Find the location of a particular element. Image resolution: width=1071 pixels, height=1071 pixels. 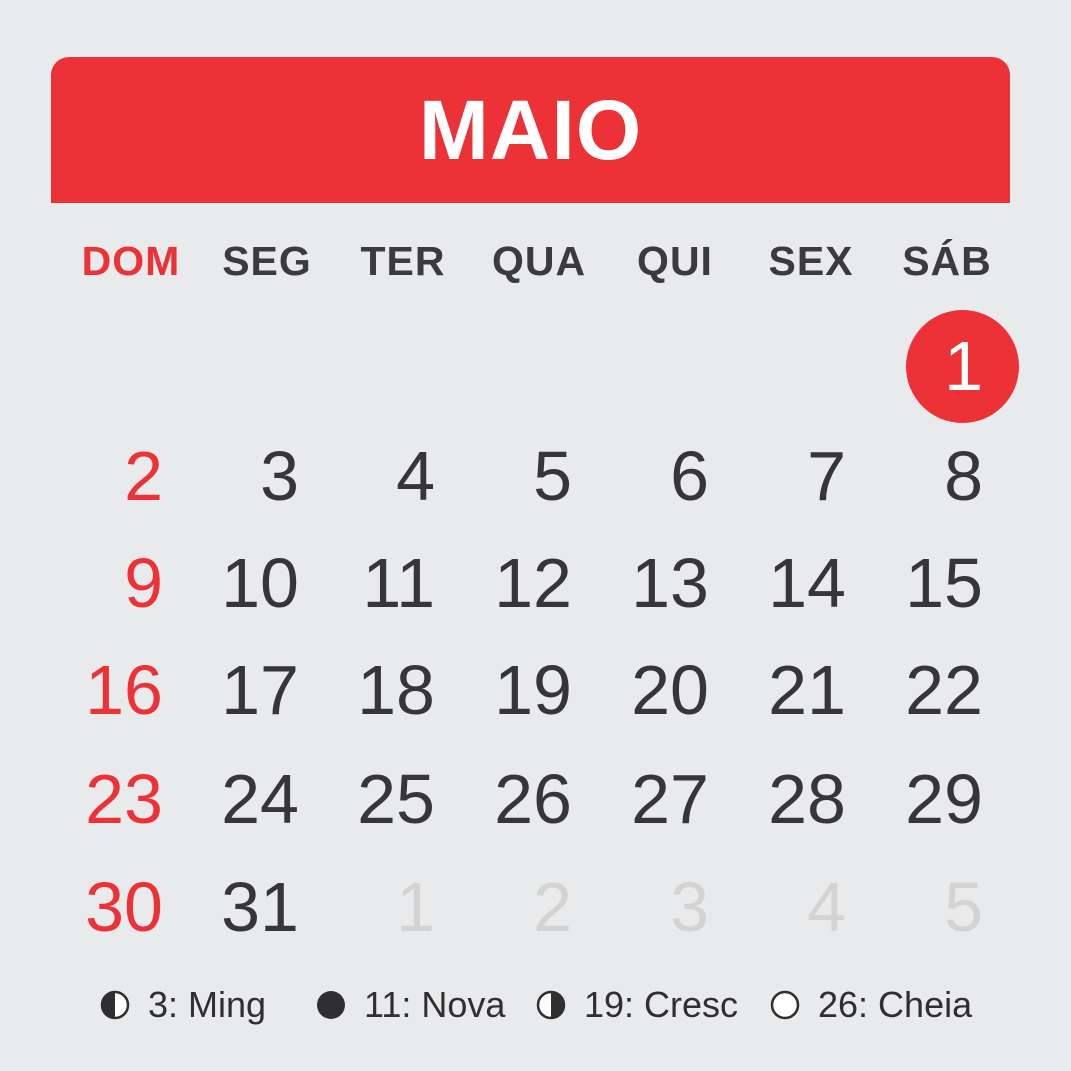

day-cell: 27 is located at coordinates (644, 799).